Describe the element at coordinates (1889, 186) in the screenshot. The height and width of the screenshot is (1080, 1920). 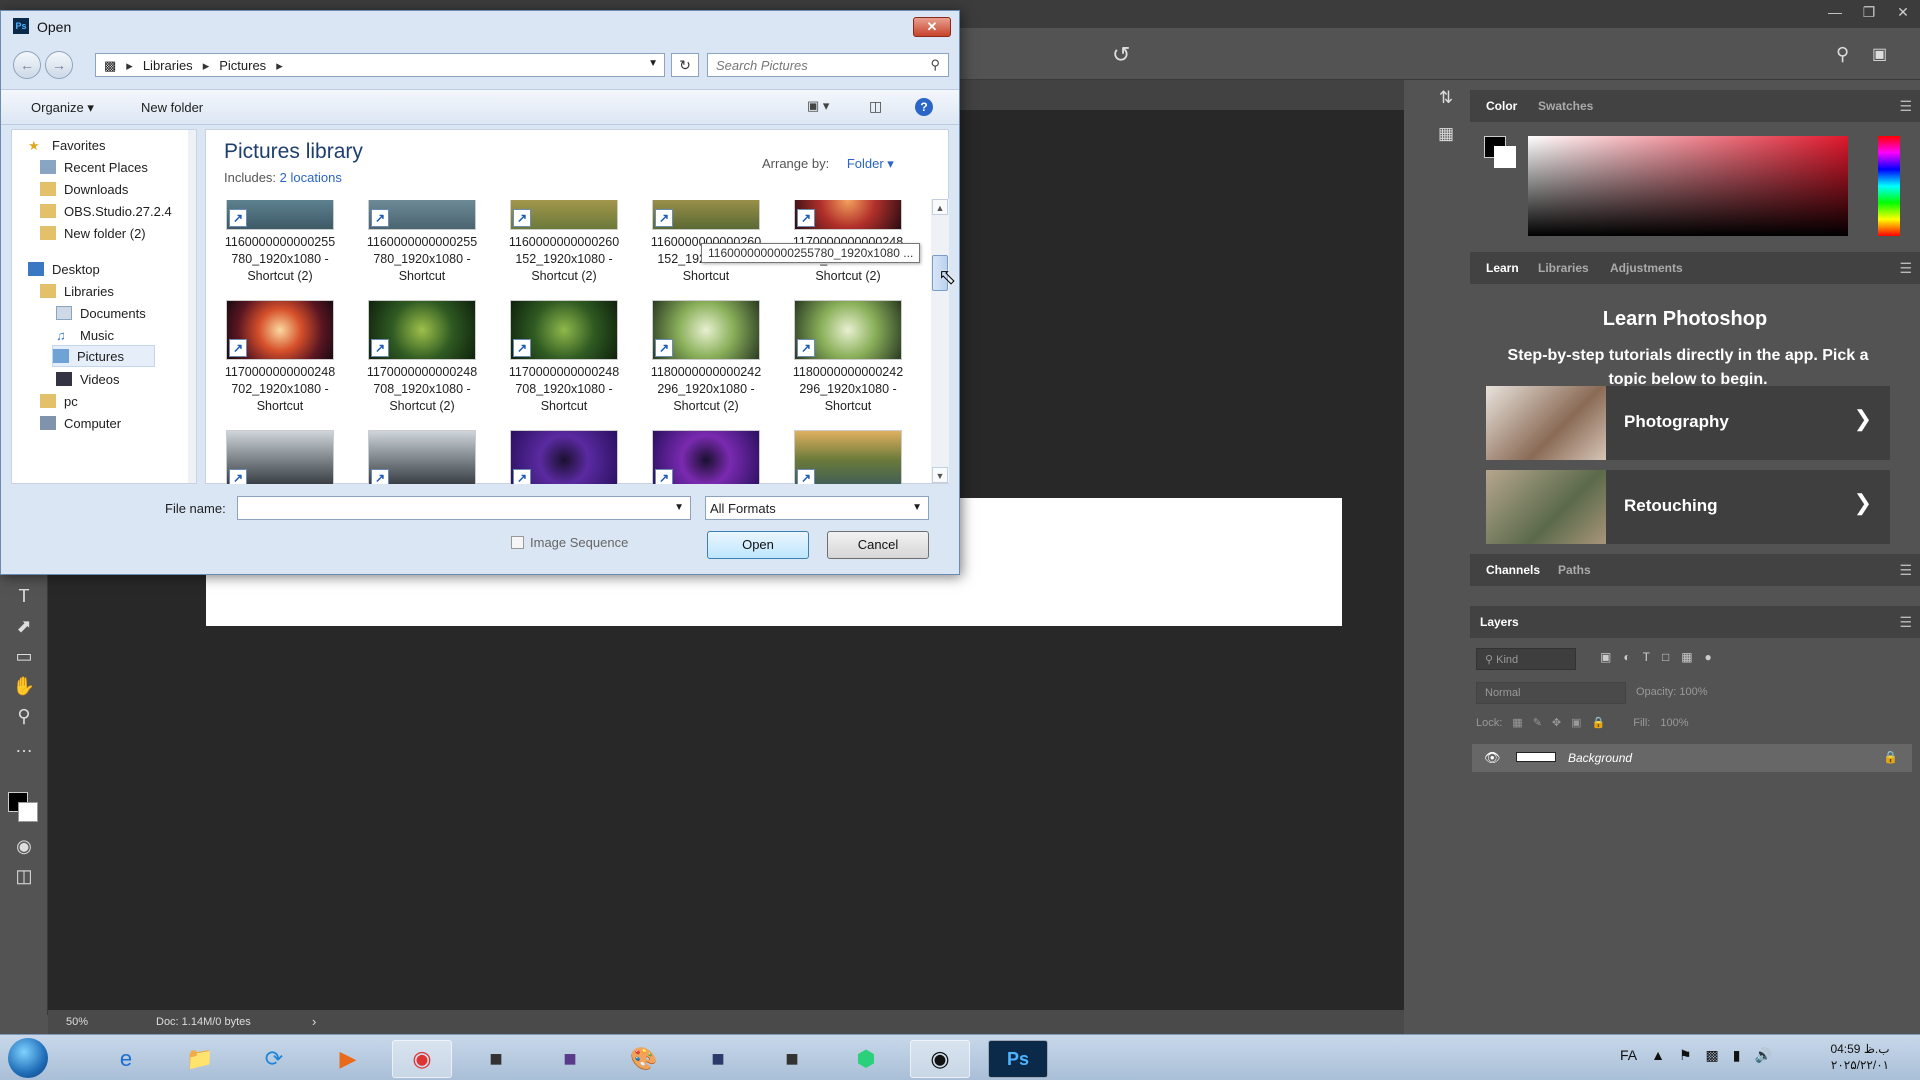
I see `hue-slider` at that location.